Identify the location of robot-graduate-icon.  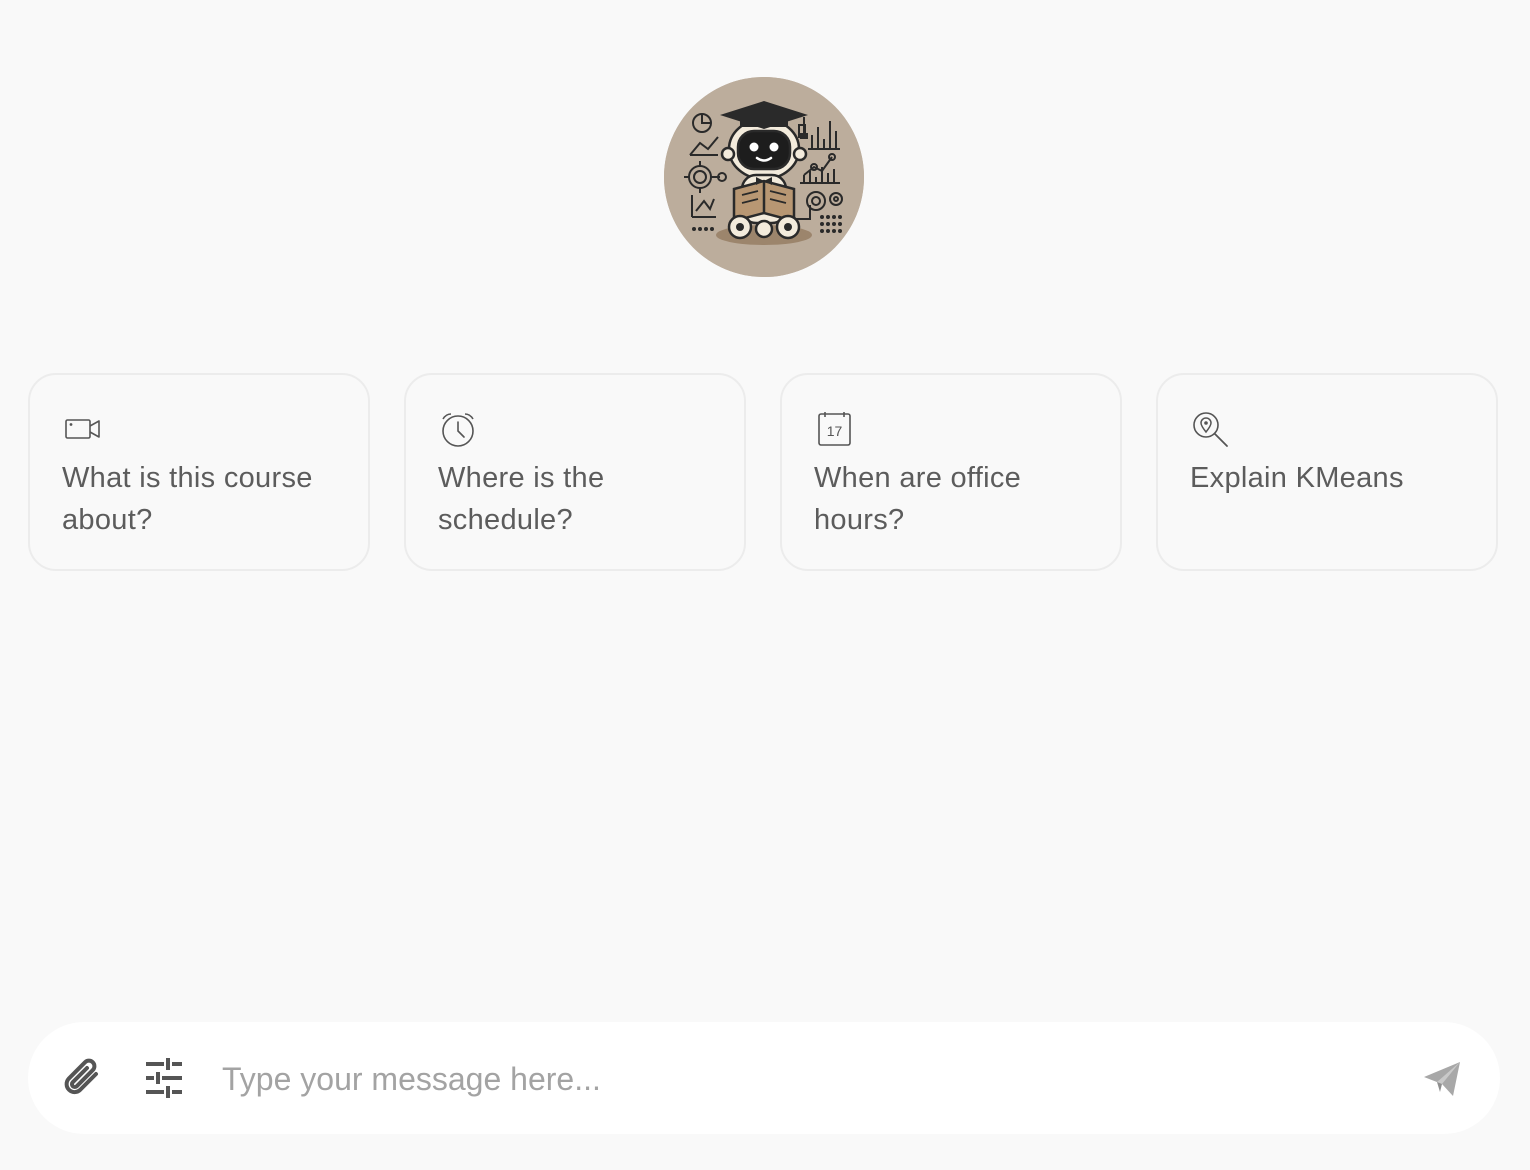
(764, 177).